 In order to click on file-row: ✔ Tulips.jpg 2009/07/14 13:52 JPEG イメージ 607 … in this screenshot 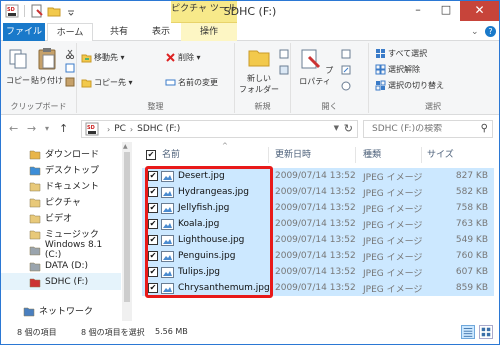, I will do `click(318, 272)`.